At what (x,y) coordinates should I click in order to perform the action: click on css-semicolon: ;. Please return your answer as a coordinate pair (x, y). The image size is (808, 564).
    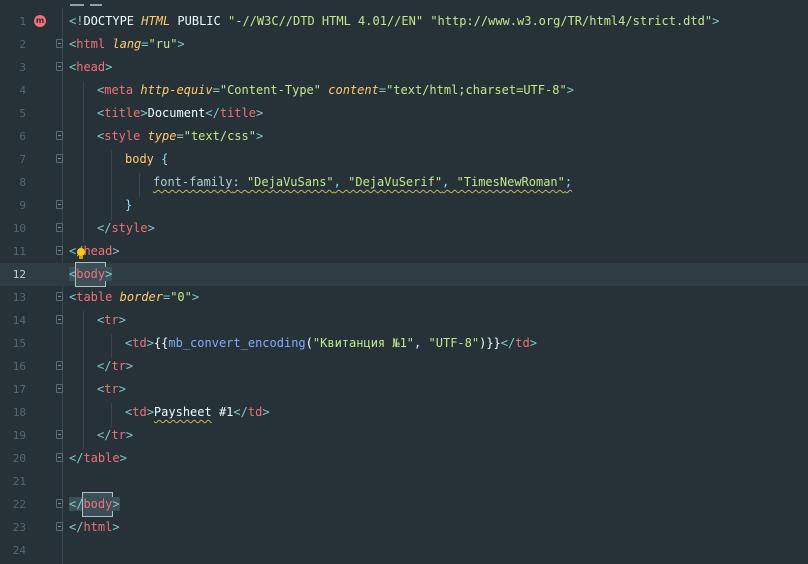
    Looking at the image, I should click on (568, 182).